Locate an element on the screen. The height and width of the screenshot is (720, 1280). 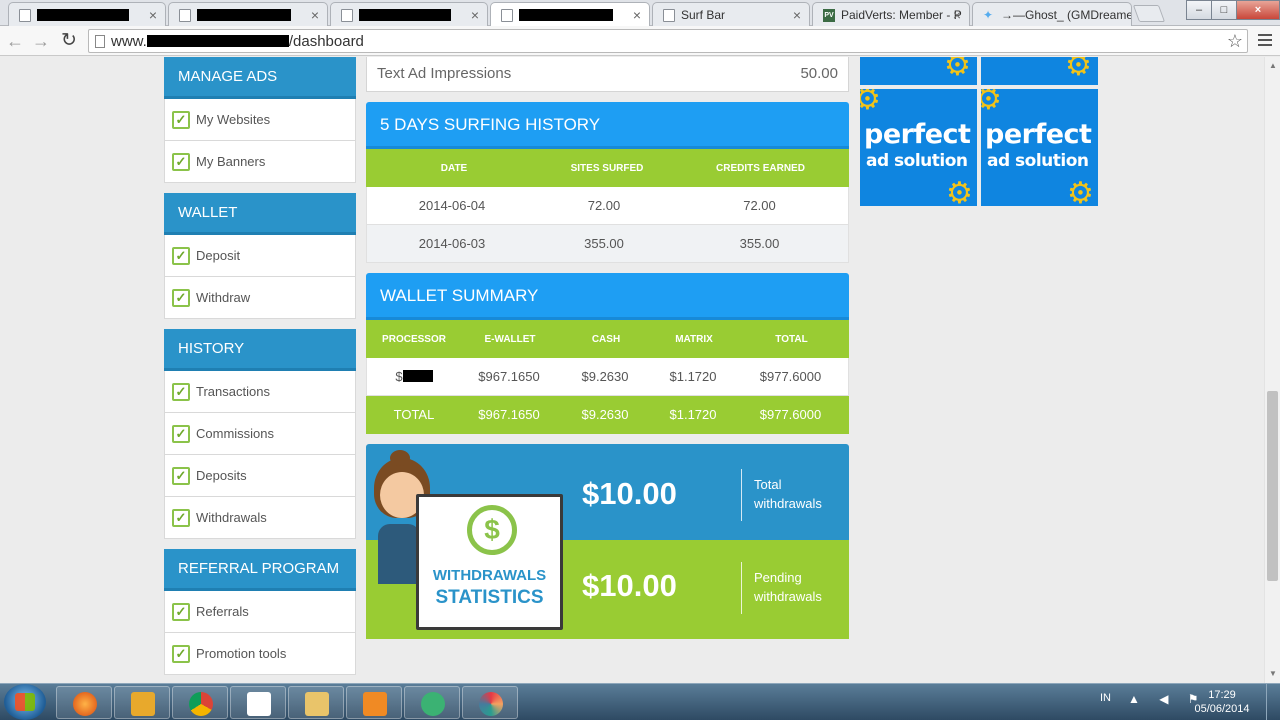
sidebar-item-withdraw: ✓ Withdraw is located at coordinates (260, 298).